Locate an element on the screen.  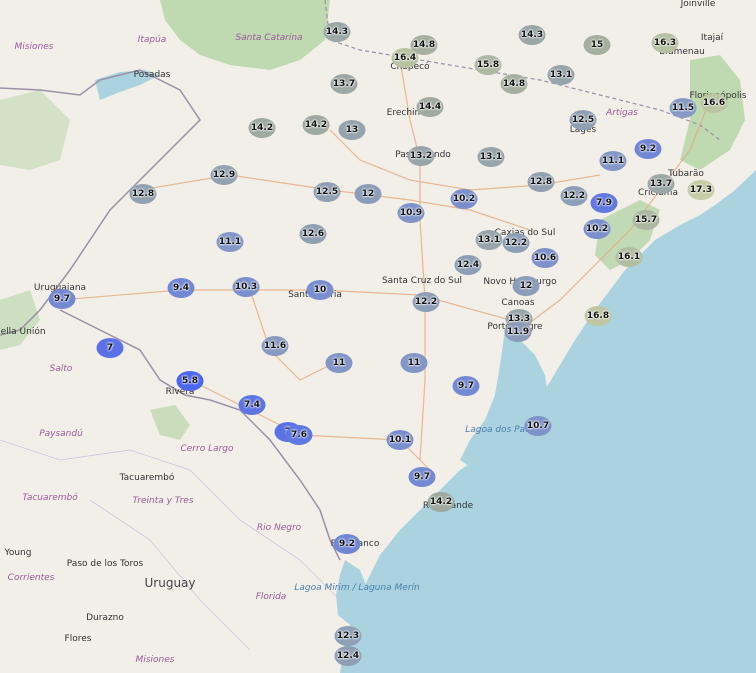
station-marker: 16.6 is located at coordinates (714, 103).